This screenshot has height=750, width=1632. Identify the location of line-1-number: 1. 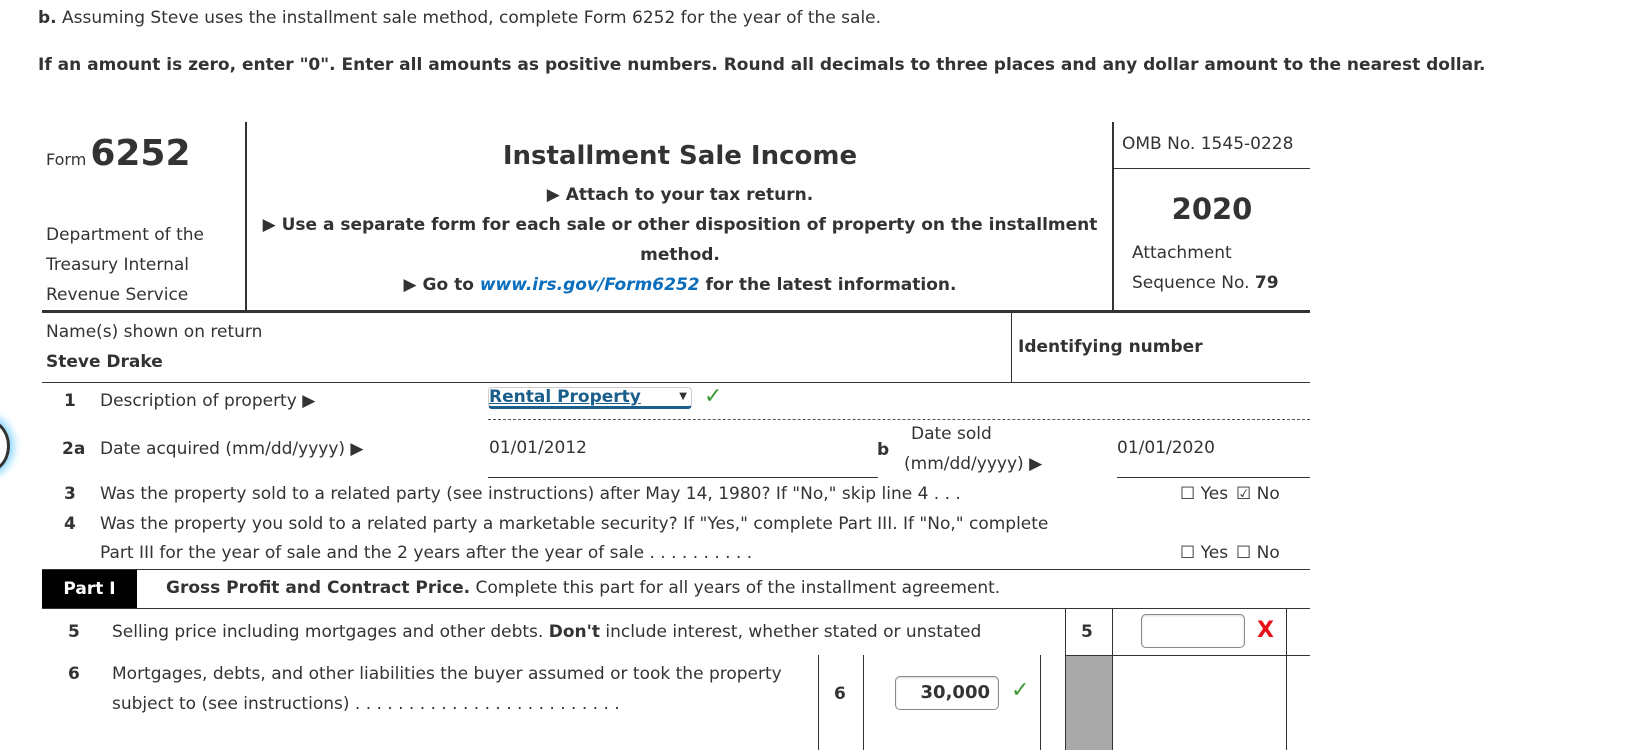
(70, 401).